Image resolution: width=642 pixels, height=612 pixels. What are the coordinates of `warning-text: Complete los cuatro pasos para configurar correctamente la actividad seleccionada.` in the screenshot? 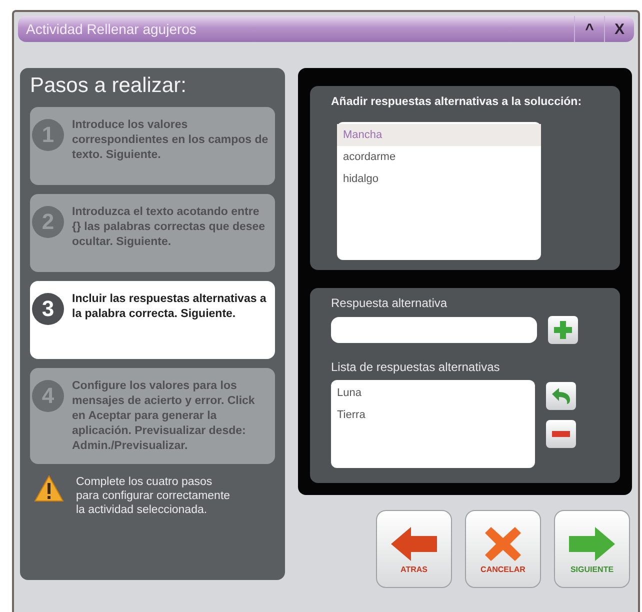 It's located at (154, 496).